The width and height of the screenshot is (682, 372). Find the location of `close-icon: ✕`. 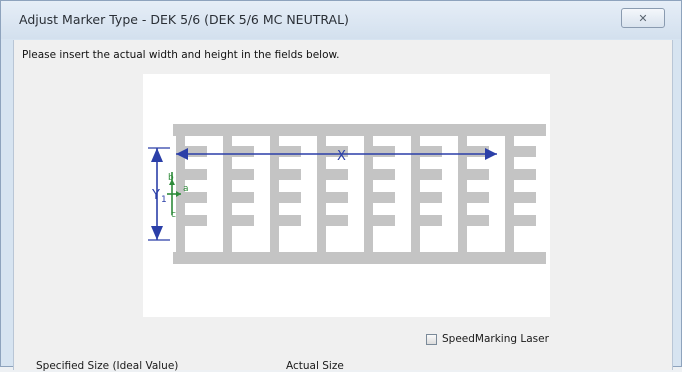

close-icon: ✕ is located at coordinates (643, 18).